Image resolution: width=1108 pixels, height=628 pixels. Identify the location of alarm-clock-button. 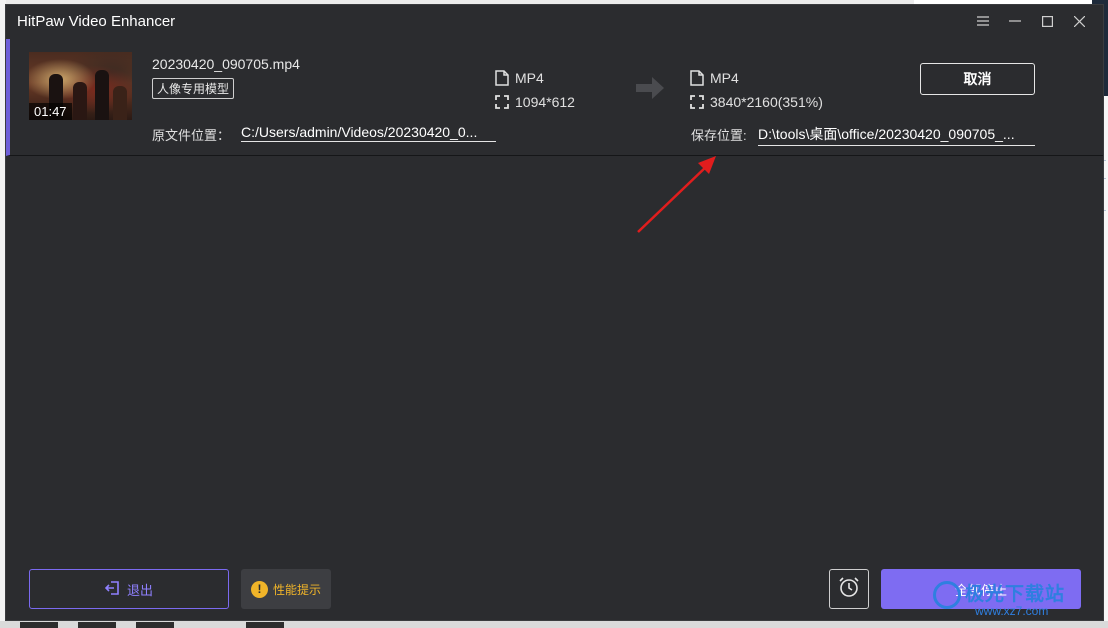
(849, 589).